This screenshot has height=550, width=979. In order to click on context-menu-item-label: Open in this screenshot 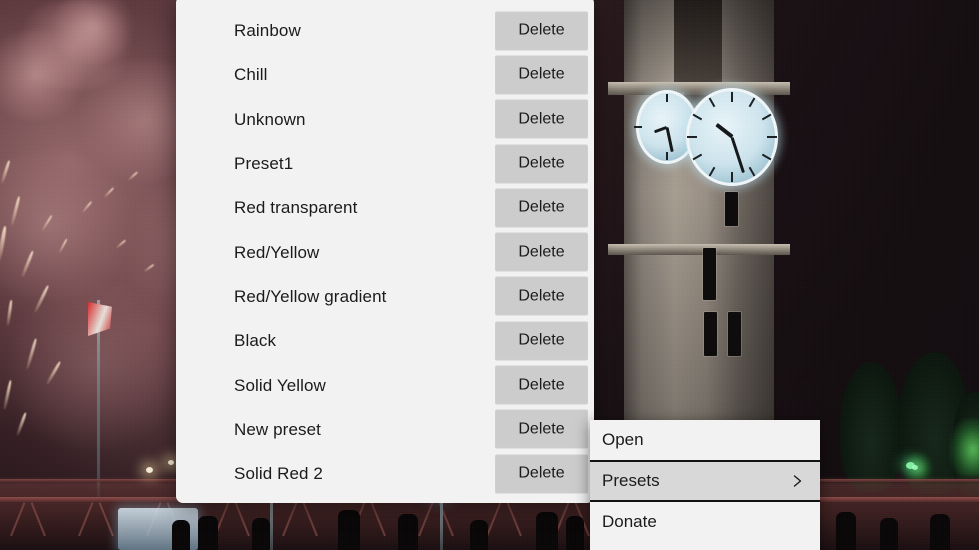, I will do `click(623, 439)`.